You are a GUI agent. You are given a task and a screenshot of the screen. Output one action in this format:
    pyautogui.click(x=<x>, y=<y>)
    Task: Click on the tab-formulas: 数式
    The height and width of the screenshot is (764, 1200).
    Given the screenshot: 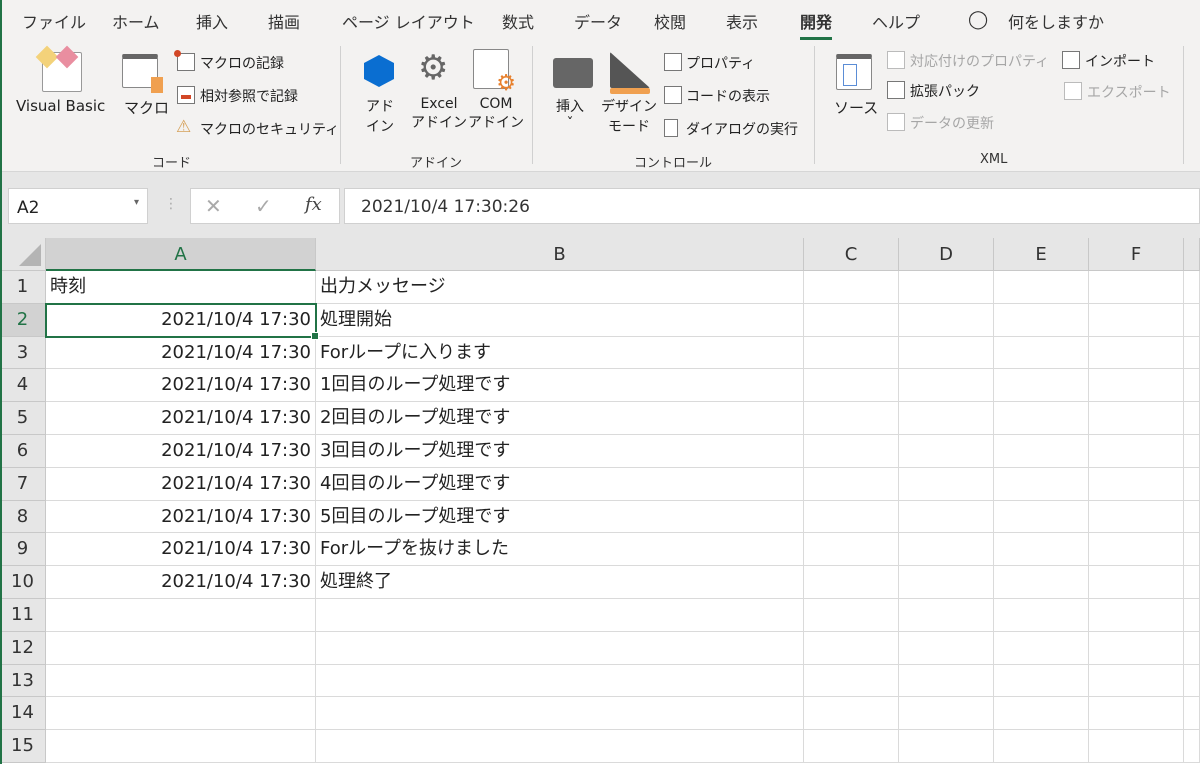 What is the action you would take?
    pyautogui.click(x=518, y=21)
    